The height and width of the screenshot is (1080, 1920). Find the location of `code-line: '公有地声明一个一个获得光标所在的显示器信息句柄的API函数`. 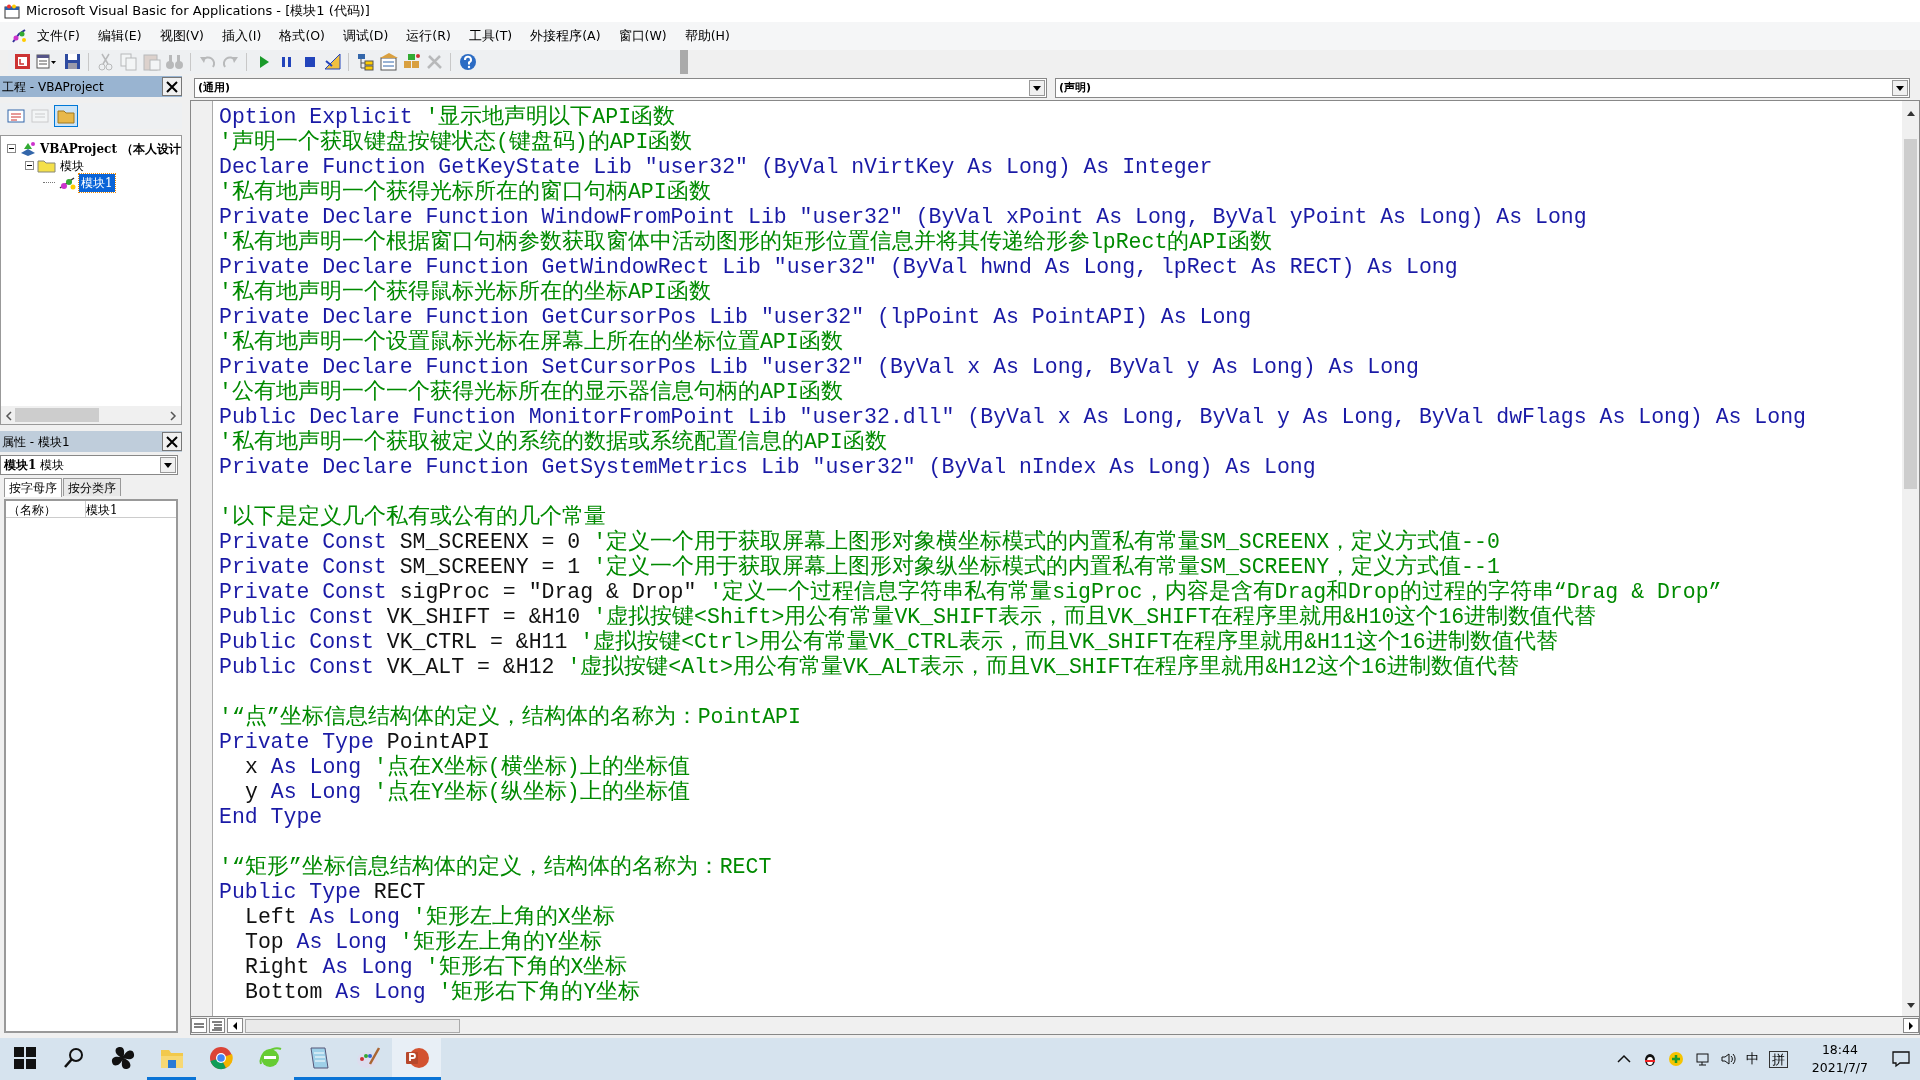

code-line: '公有地声明一个一个获得光标所在的显示器信息句柄的API函数 is located at coordinates (531, 392).